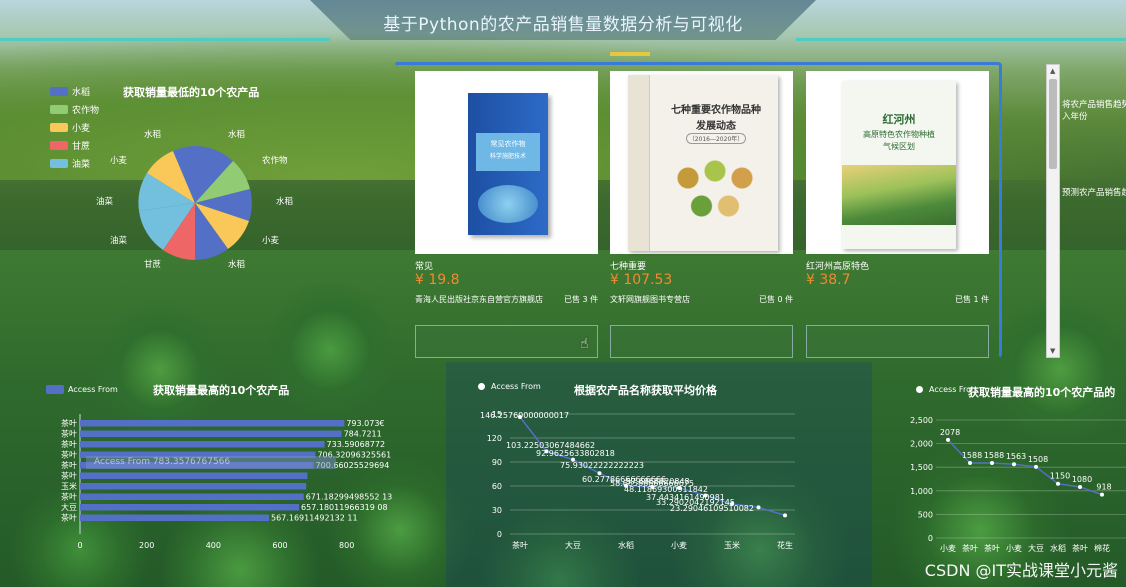  What do you see at coordinates (899, 134) in the screenshot?
I see `cover-subtitle: 高原特色农作物种植` at bounding box center [899, 134].